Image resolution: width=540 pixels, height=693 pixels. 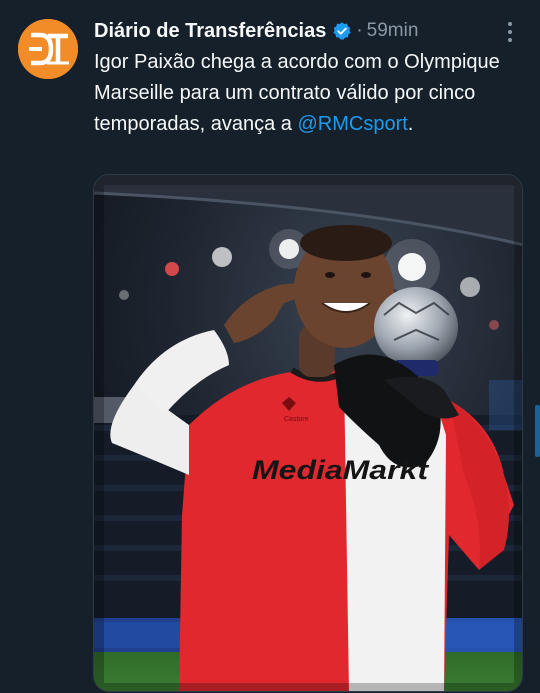 What do you see at coordinates (342, 31) in the screenshot?
I see `verified-badge-icon` at bounding box center [342, 31].